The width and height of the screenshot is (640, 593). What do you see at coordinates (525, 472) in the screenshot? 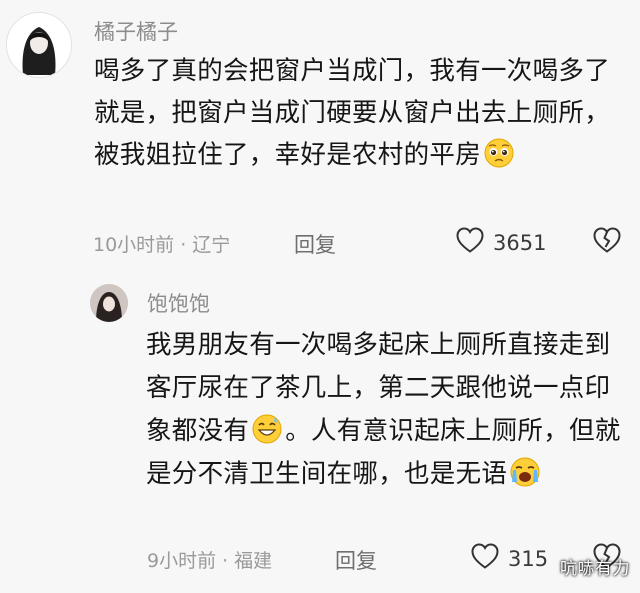
I see `crying-face-icon` at bounding box center [525, 472].